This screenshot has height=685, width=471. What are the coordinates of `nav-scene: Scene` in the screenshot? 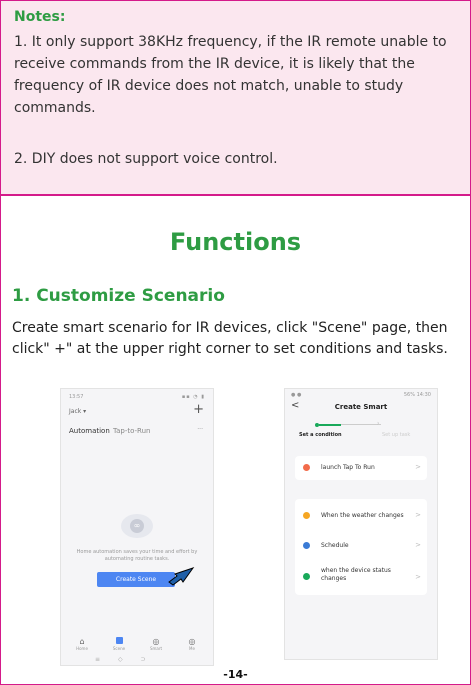 It's located at (119, 644).